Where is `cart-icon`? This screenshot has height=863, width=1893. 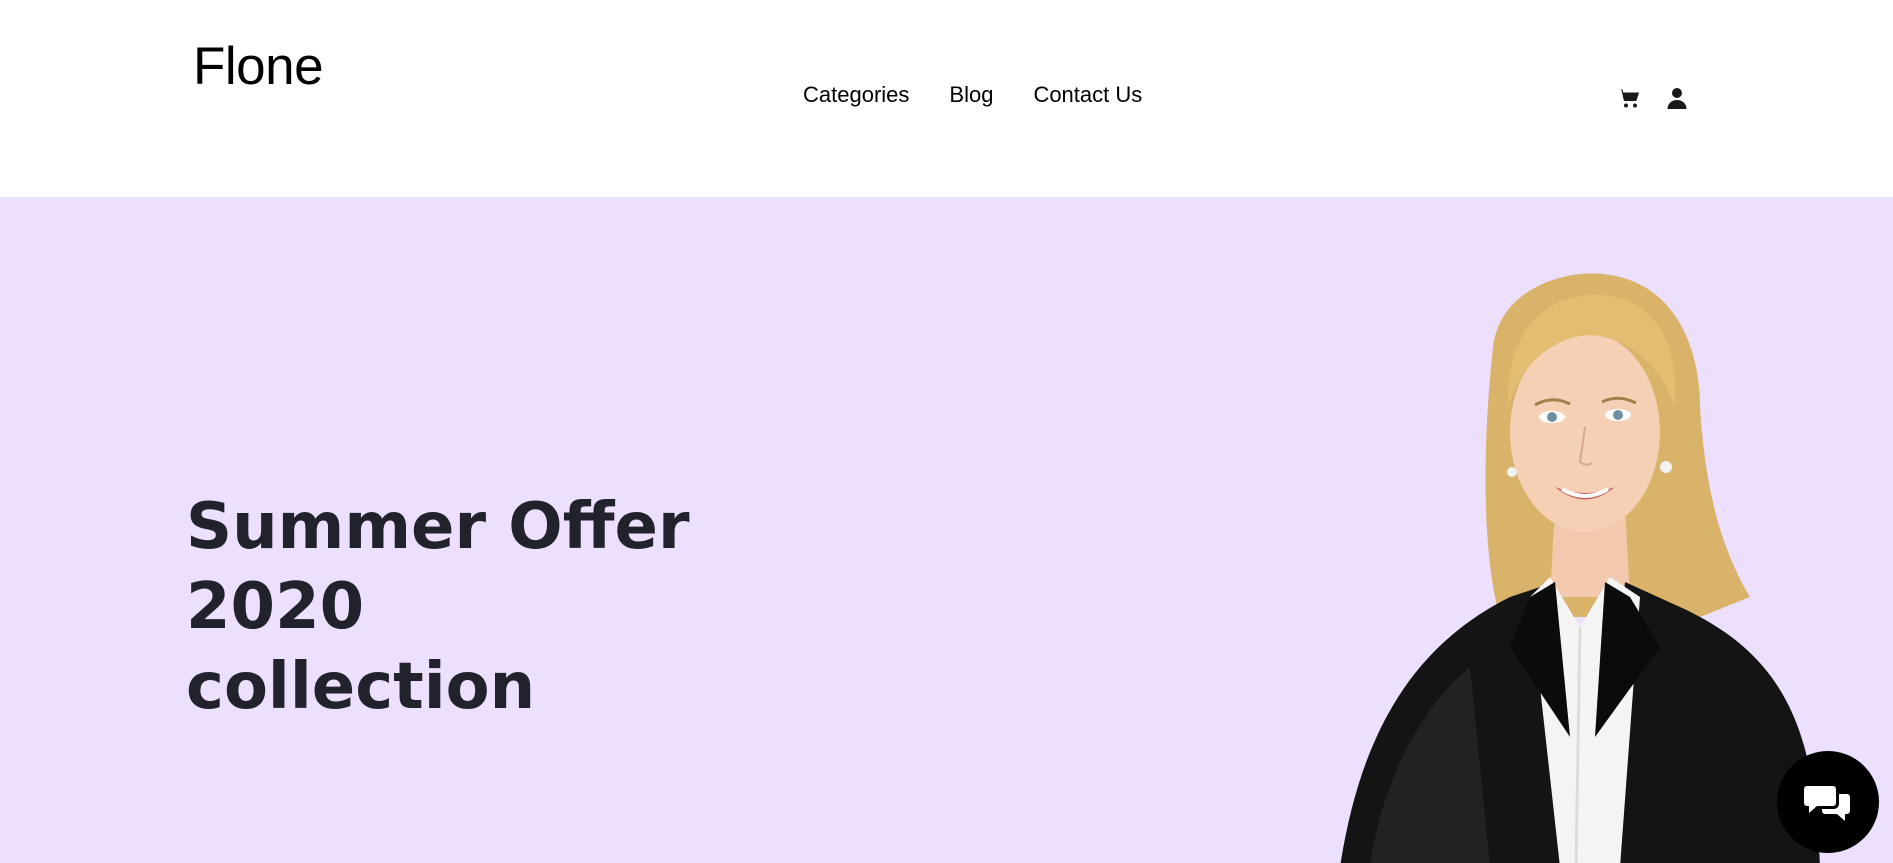
cart-icon is located at coordinates (1629, 98).